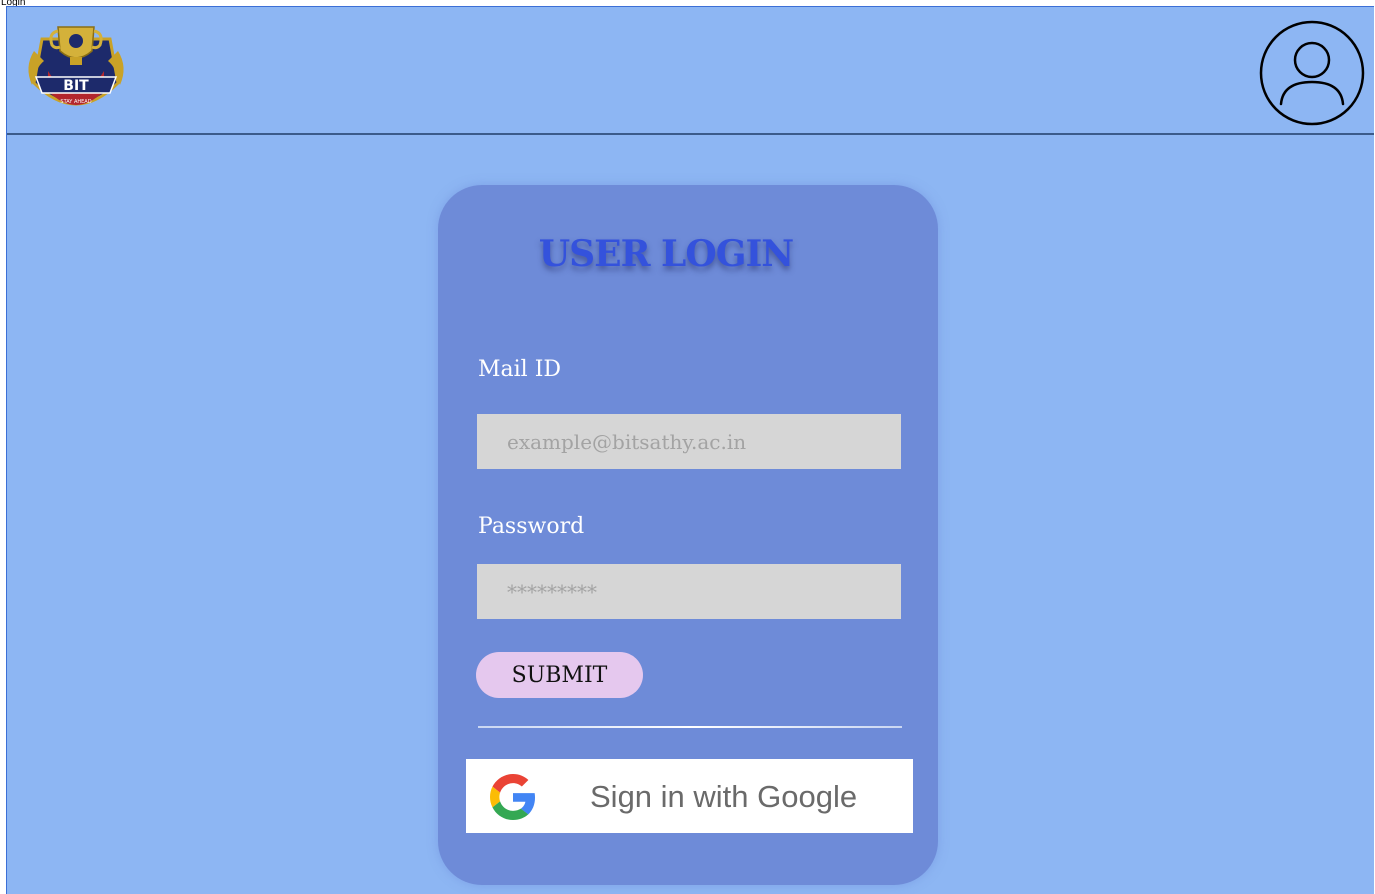  I want to click on bit-logo: BIT STAY AHEAD, so click(76, 71).